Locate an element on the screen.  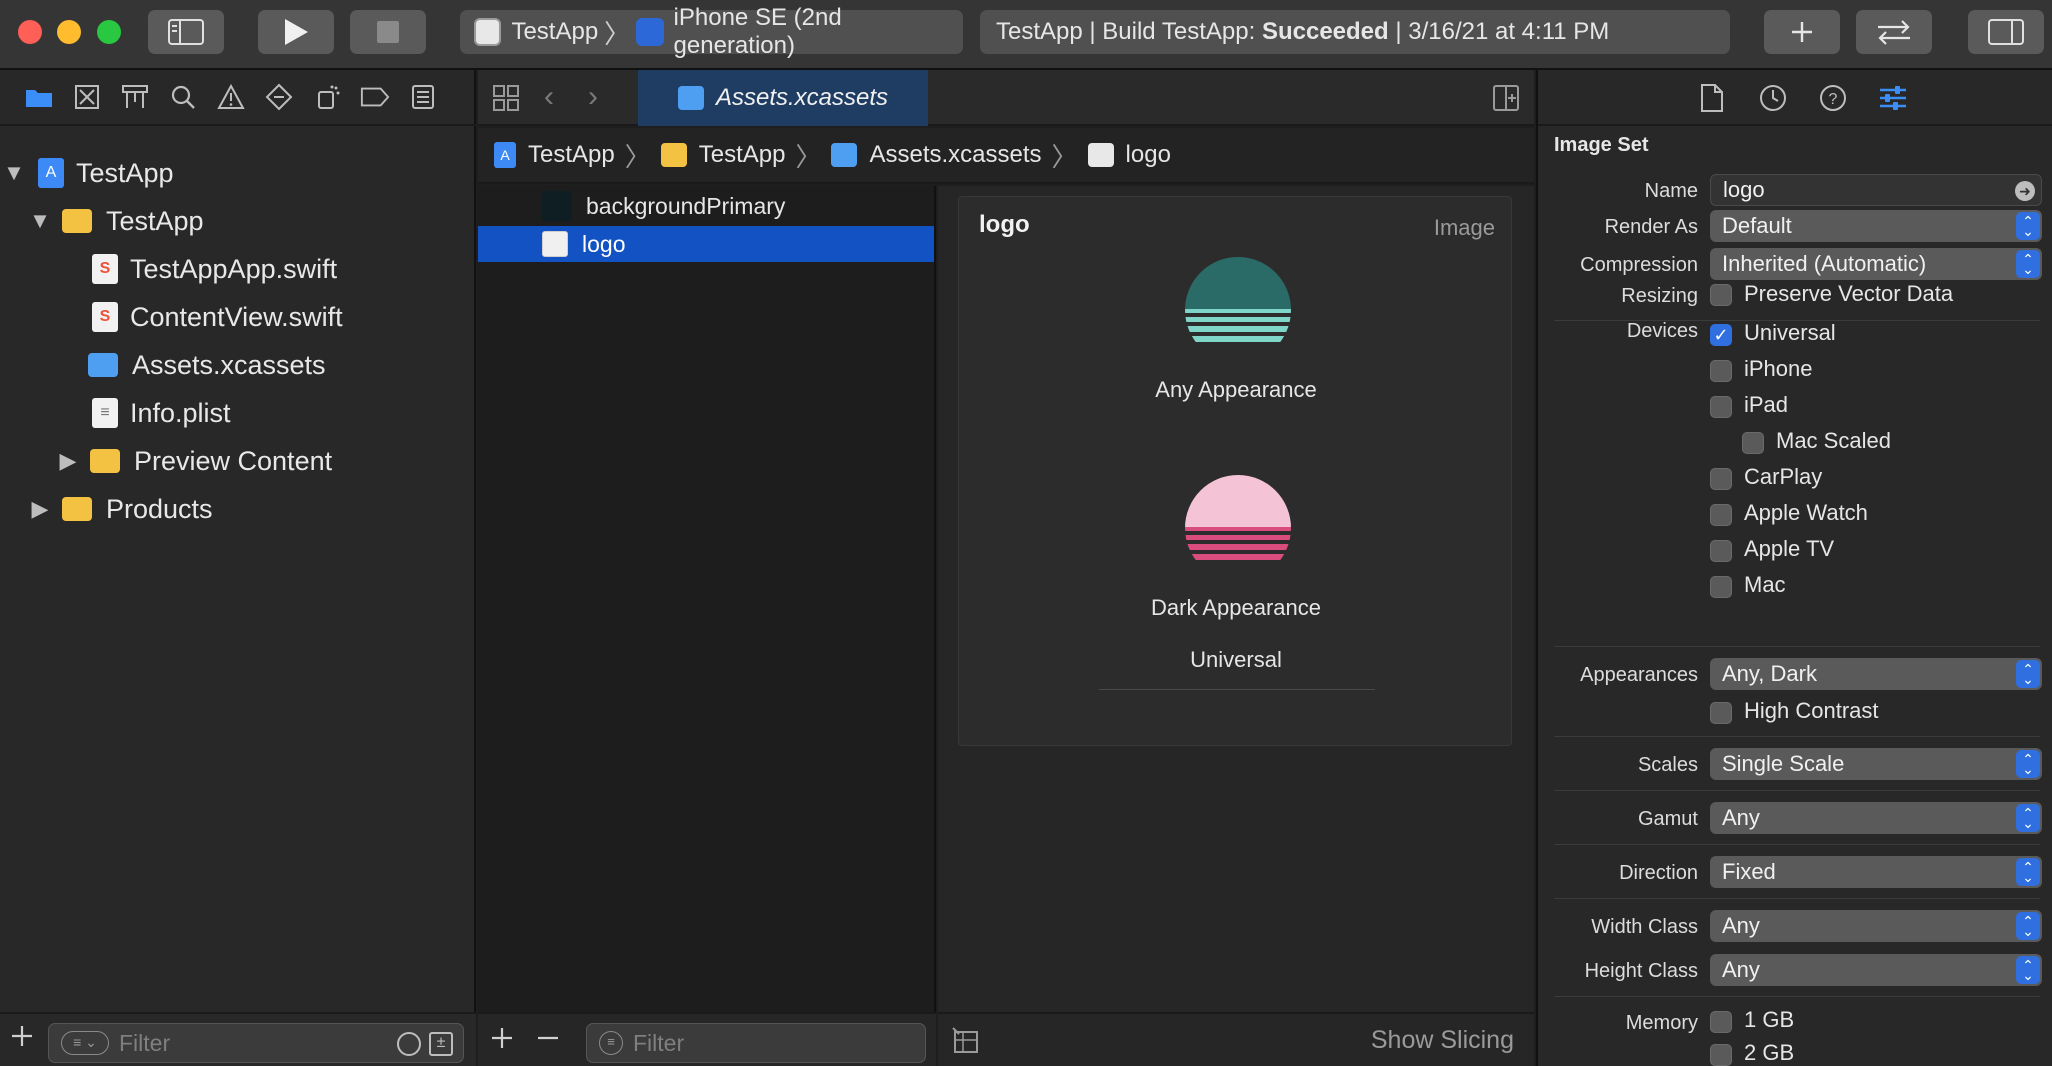
debug-spray-icon is located at coordinates (327, 97).